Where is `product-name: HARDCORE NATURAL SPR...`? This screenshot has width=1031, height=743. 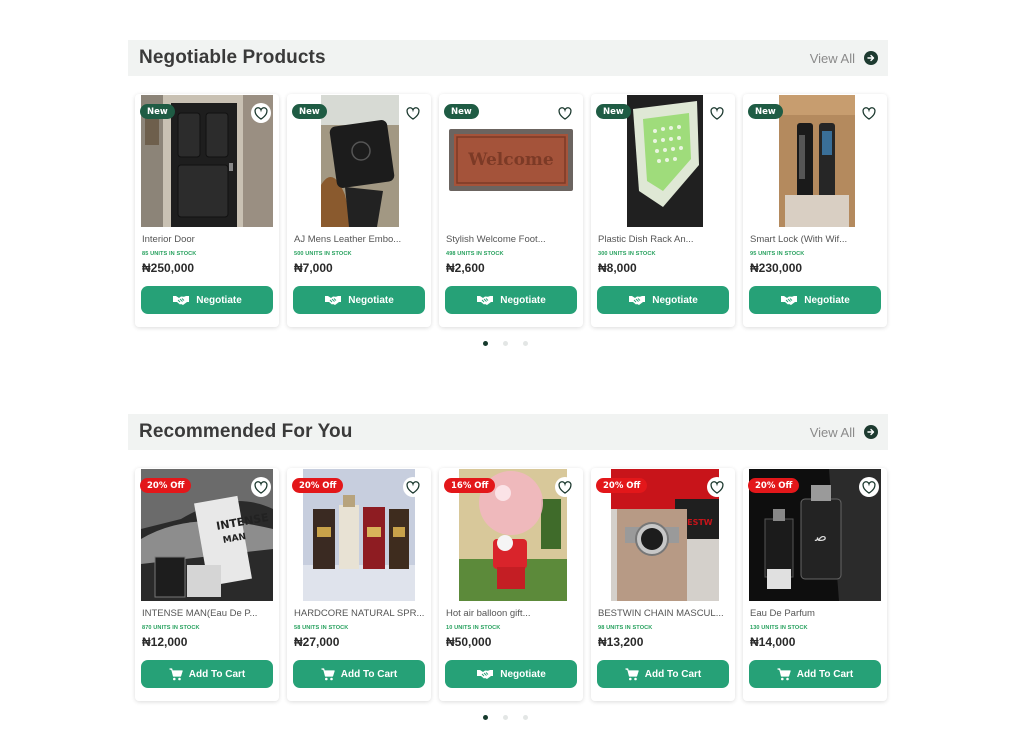 product-name: HARDCORE NATURAL SPR... is located at coordinates (359, 613).